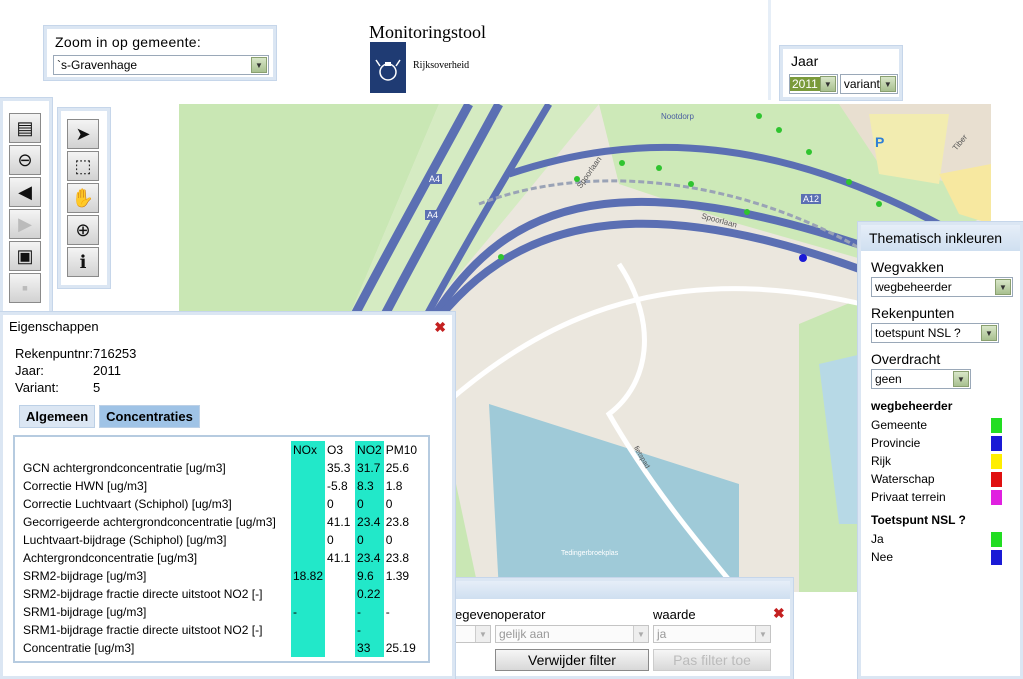 The height and width of the screenshot is (679, 1023). I want to click on table-row: Concentratie [ug/m3] 33 25.19, so click(220, 648).